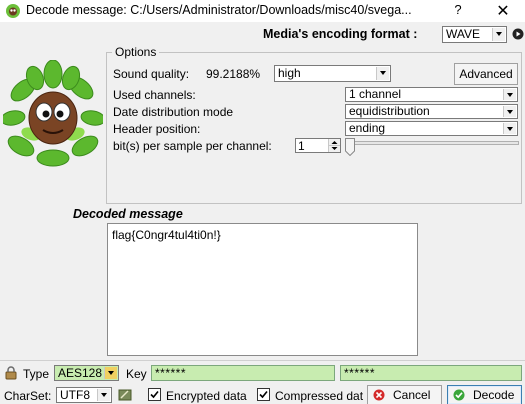 This screenshot has width=525, height=404. Describe the element at coordinates (360, 373) in the screenshot. I see `key-confirm-value: ******` at that location.